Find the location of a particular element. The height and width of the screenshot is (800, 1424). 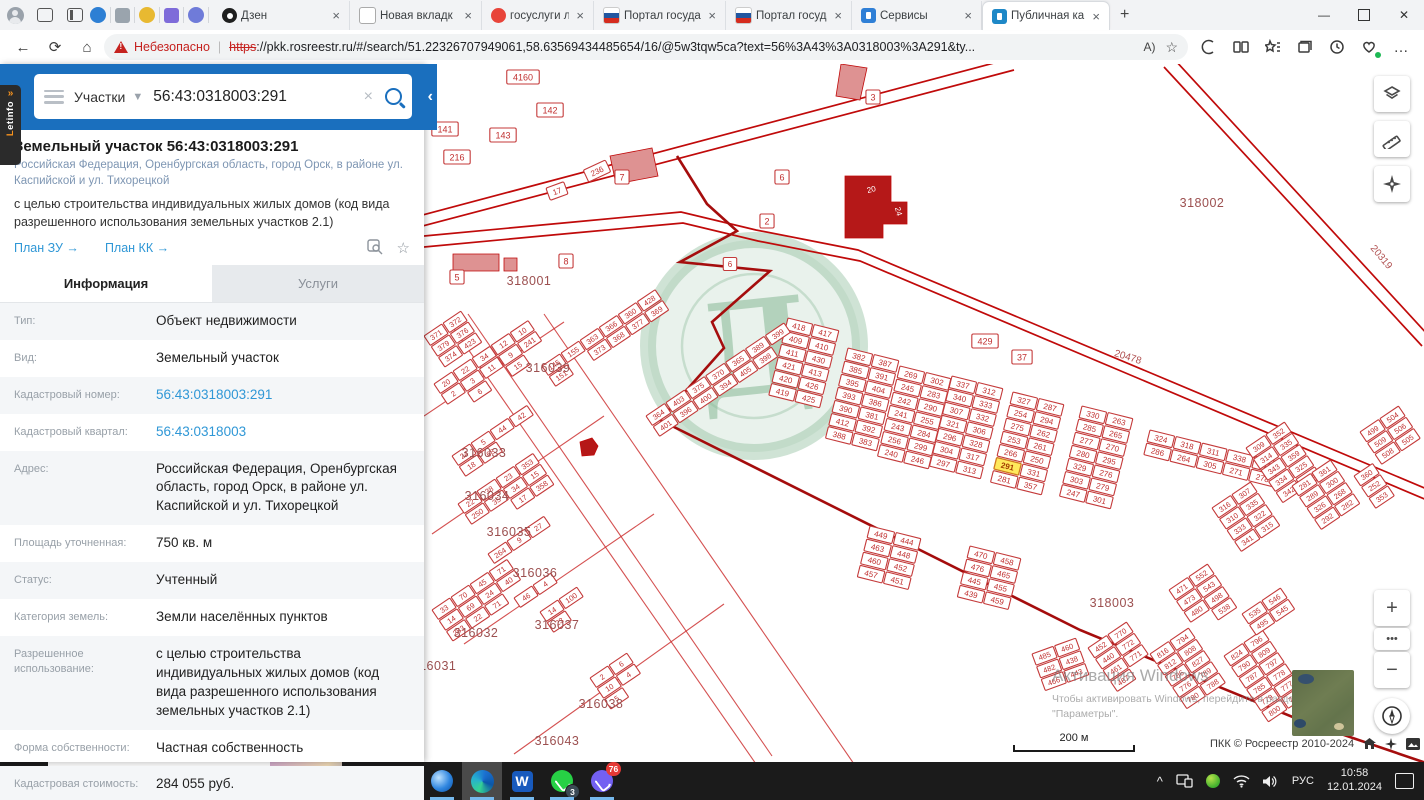

profile-icon is located at coordinates (15, 15).